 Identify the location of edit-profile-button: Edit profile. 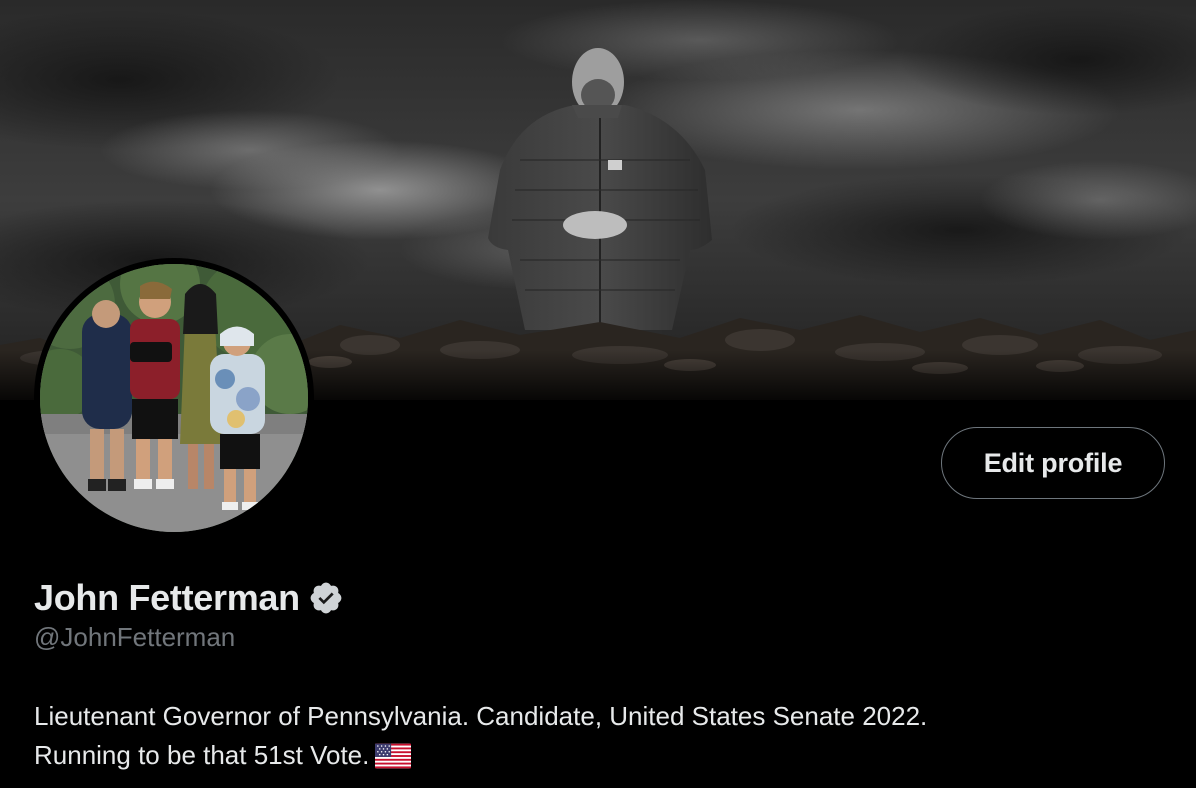
(1053, 463).